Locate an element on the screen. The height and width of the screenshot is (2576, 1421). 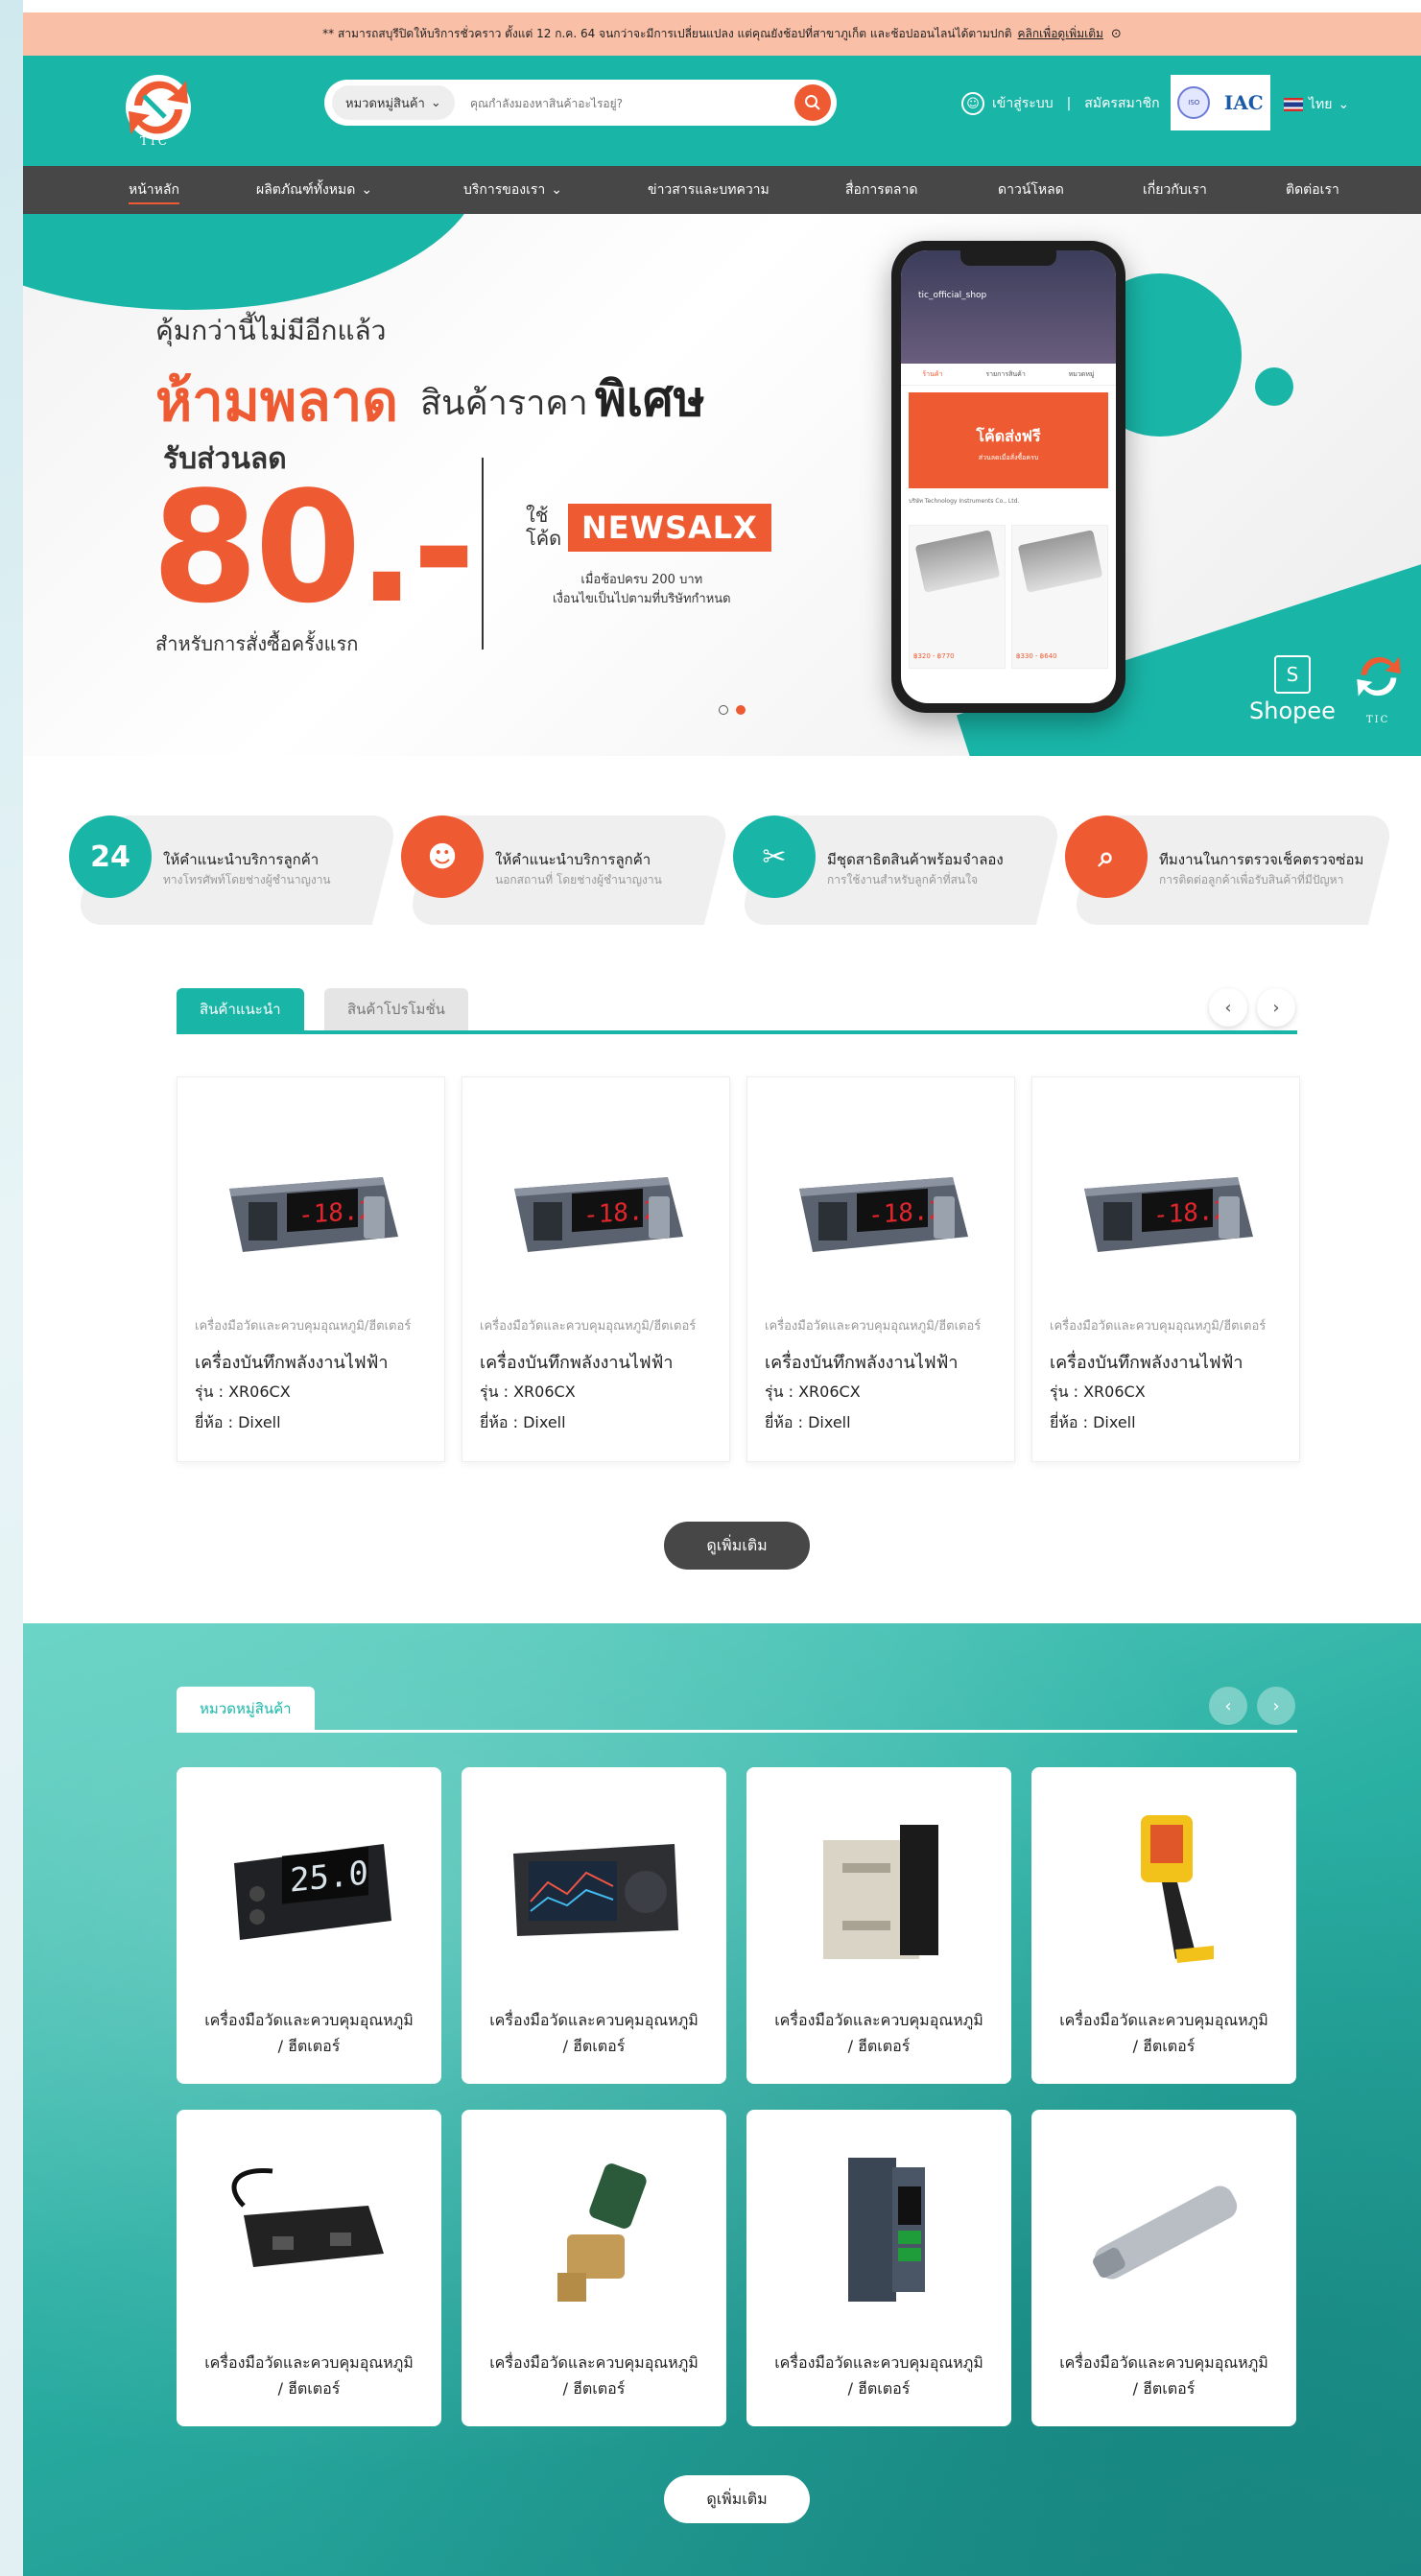
hero-first-order: สำหรับการสั่งซื้อครั้งแรก is located at coordinates (257, 644).